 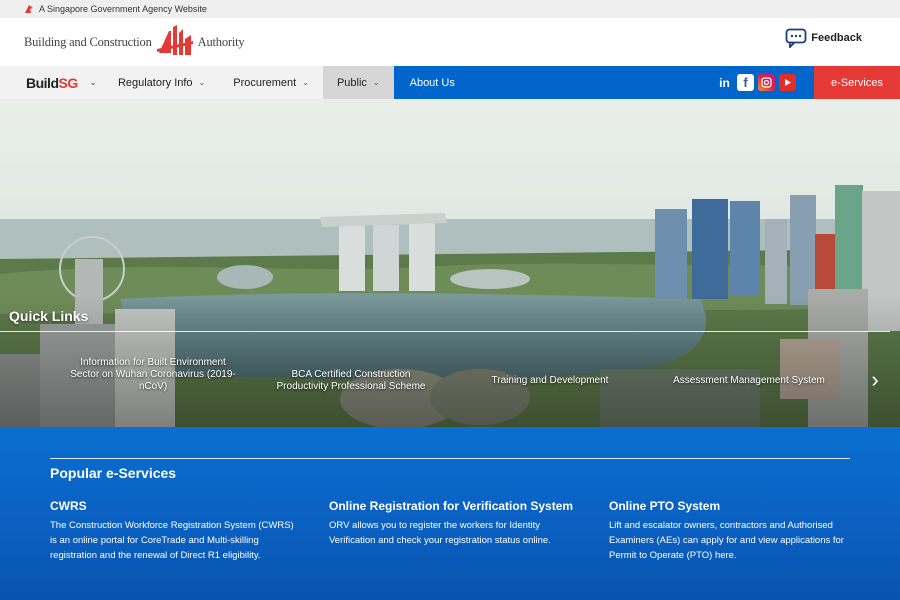 What do you see at coordinates (88, 41) in the screenshot?
I see `logo-text-left: Building and Construction` at bounding box center [88, 41].